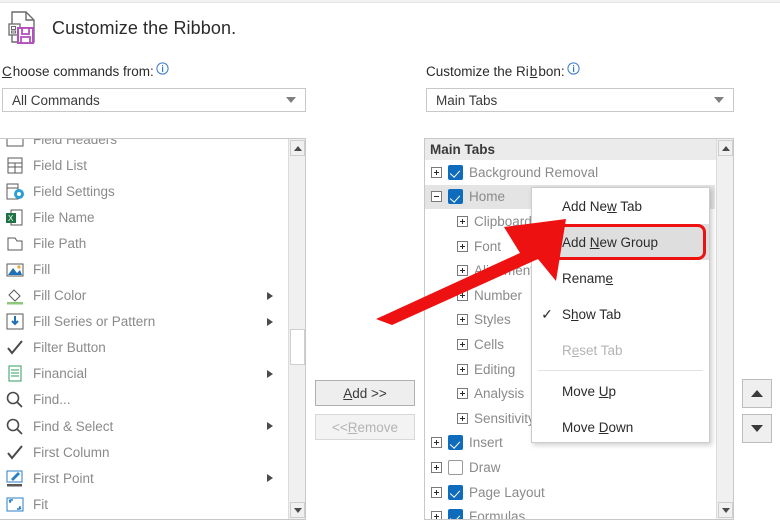 This screenshot has height=520, width=780. What do you see at coordinates (143, 322) in the screenshot?
I see `command-list-item: Fill Series or Pattern` at bounding box center [143, 322].